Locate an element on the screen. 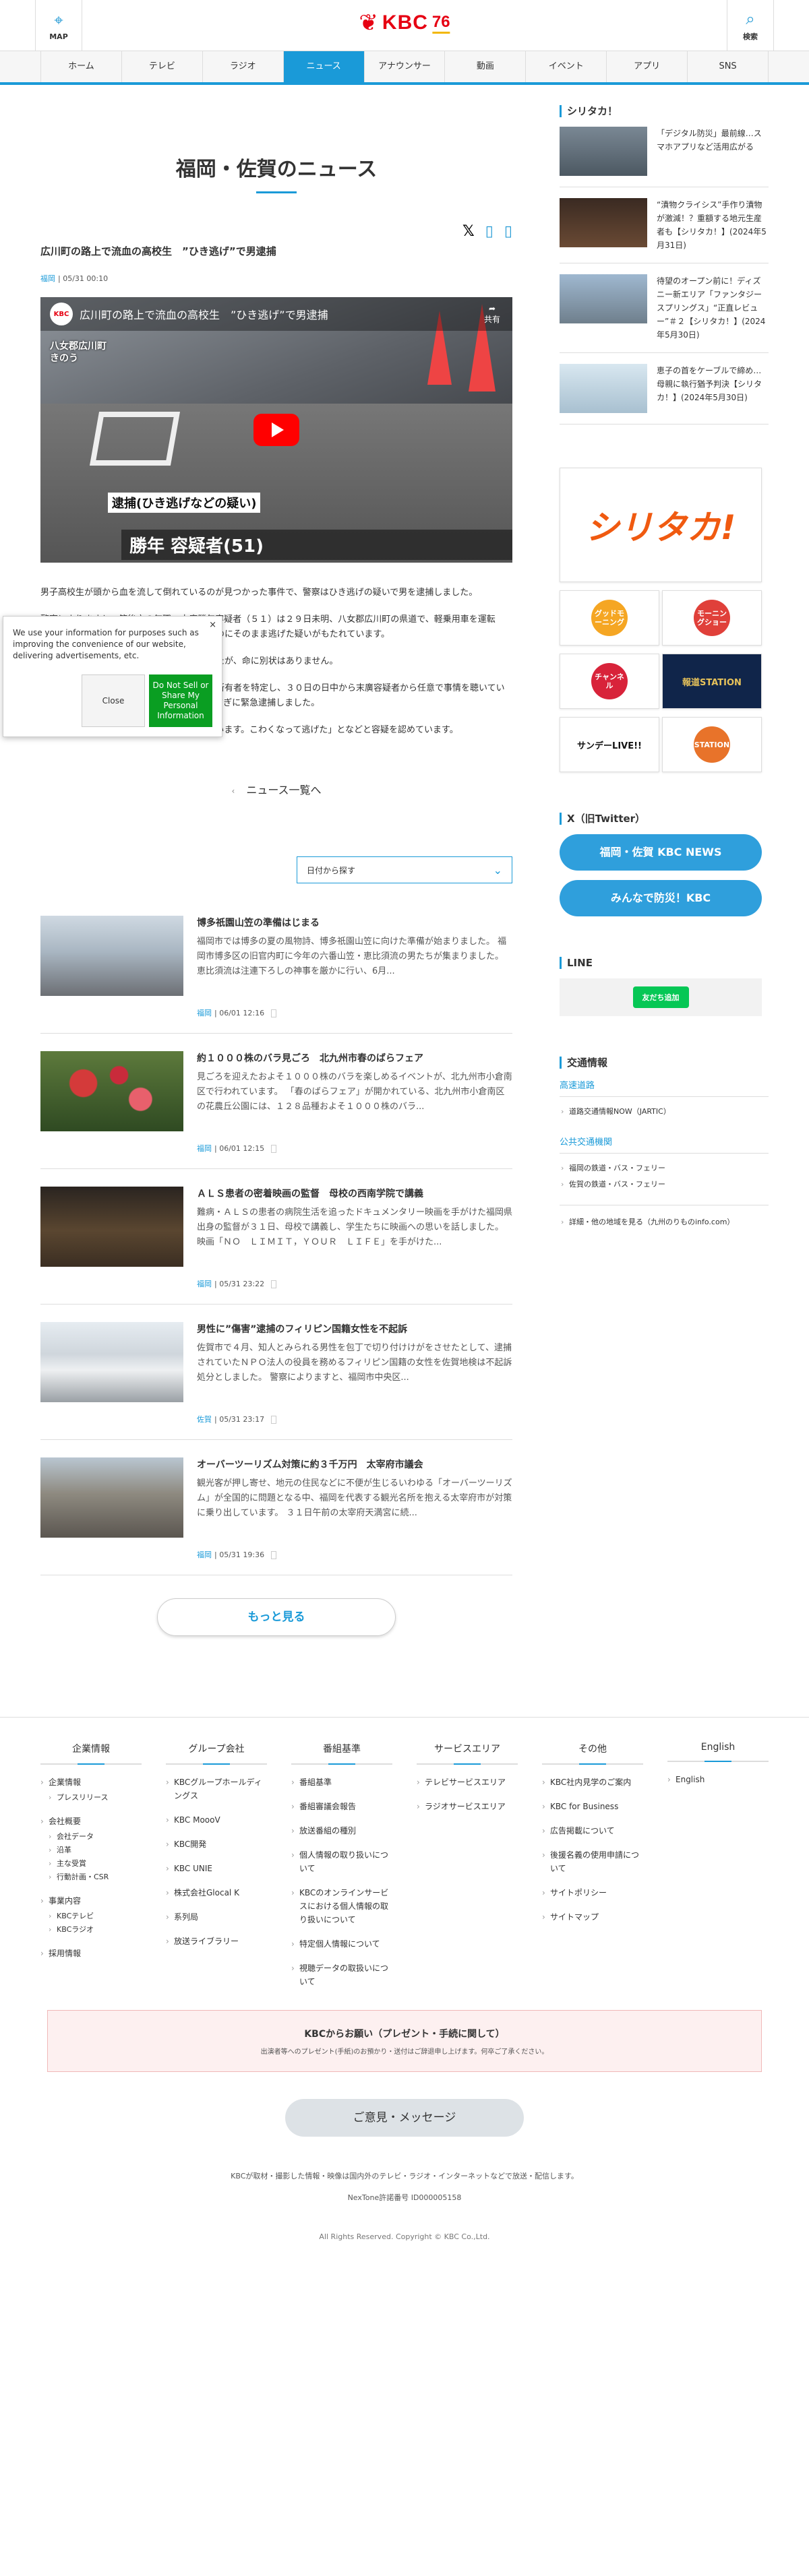 Image resolution: width=809 pixels, height=2576 pixels. footer-link: KBCのオンラインサービスにおける個人情報の取り扱いについて is located at coordinates (341, 1906).